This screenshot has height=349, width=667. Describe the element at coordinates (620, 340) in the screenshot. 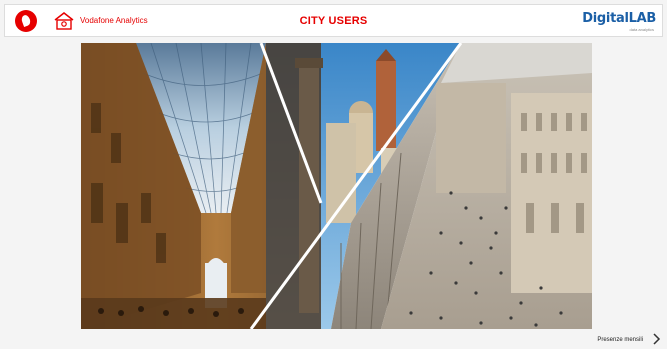

I see `next-page-link: Presenze mensili` at that location.